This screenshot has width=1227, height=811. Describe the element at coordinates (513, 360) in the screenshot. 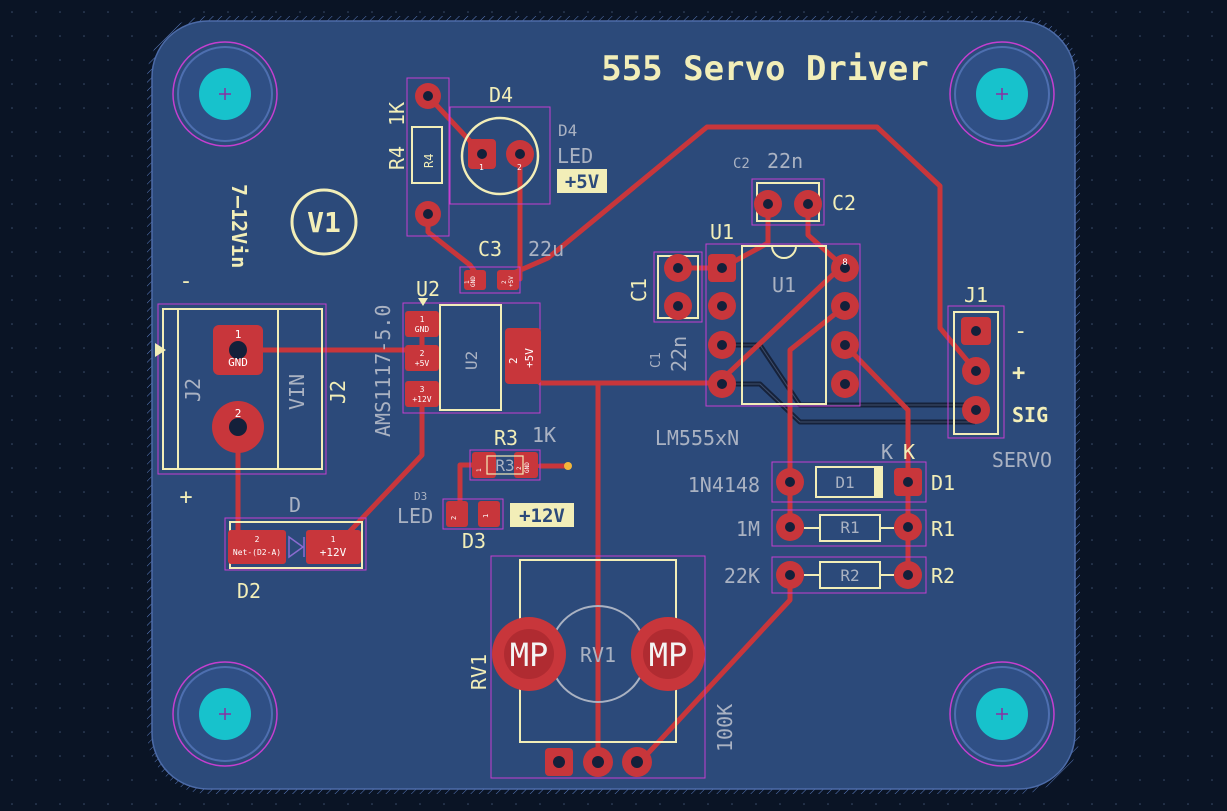

I see `u2-tab-number: 2` at that location.